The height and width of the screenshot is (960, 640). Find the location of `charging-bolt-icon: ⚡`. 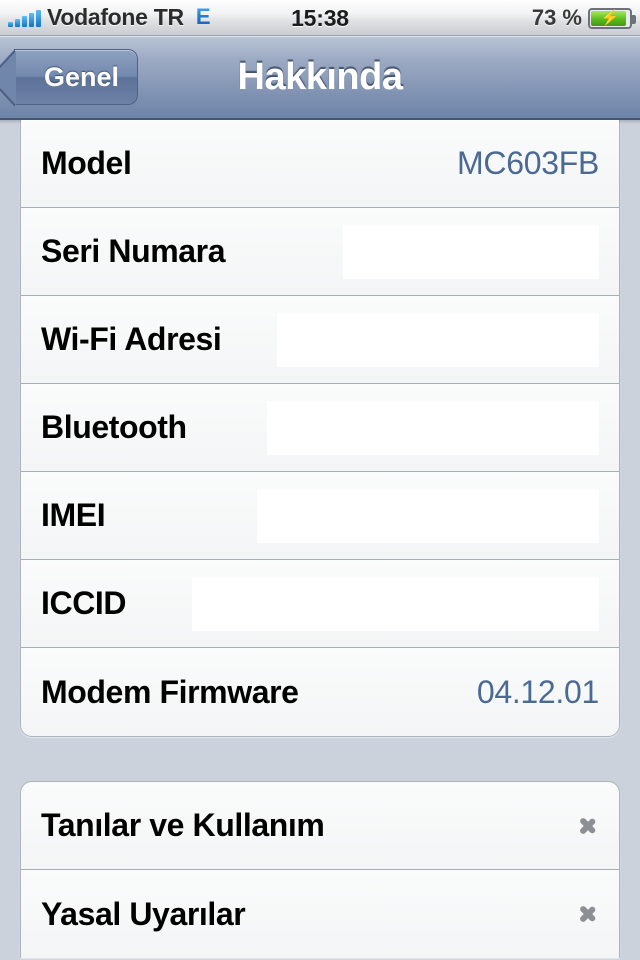

charging-bolt-icon: ⚡ is located at coordinates (610, 18).